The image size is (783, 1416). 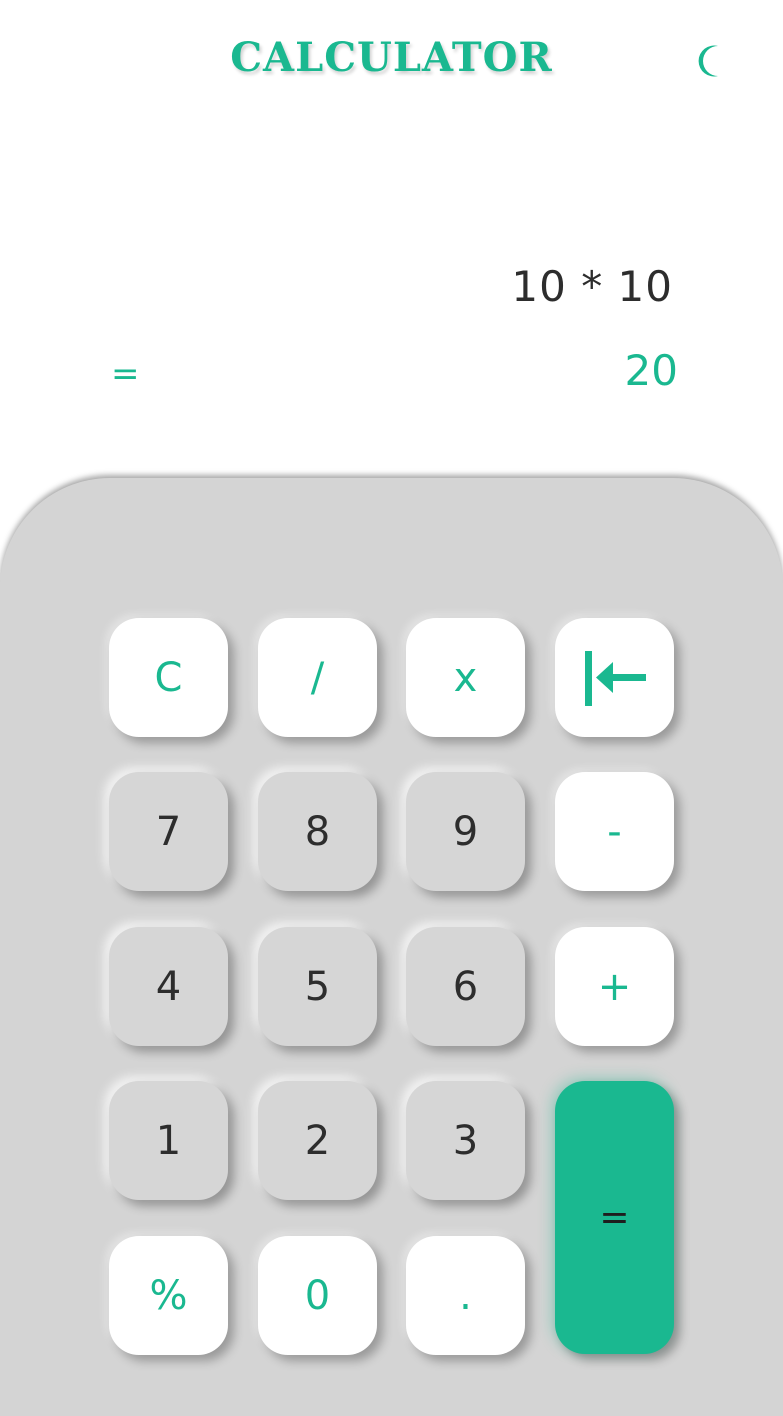 I want to click on digit-6-button: 6, so click(x=465, y=986).